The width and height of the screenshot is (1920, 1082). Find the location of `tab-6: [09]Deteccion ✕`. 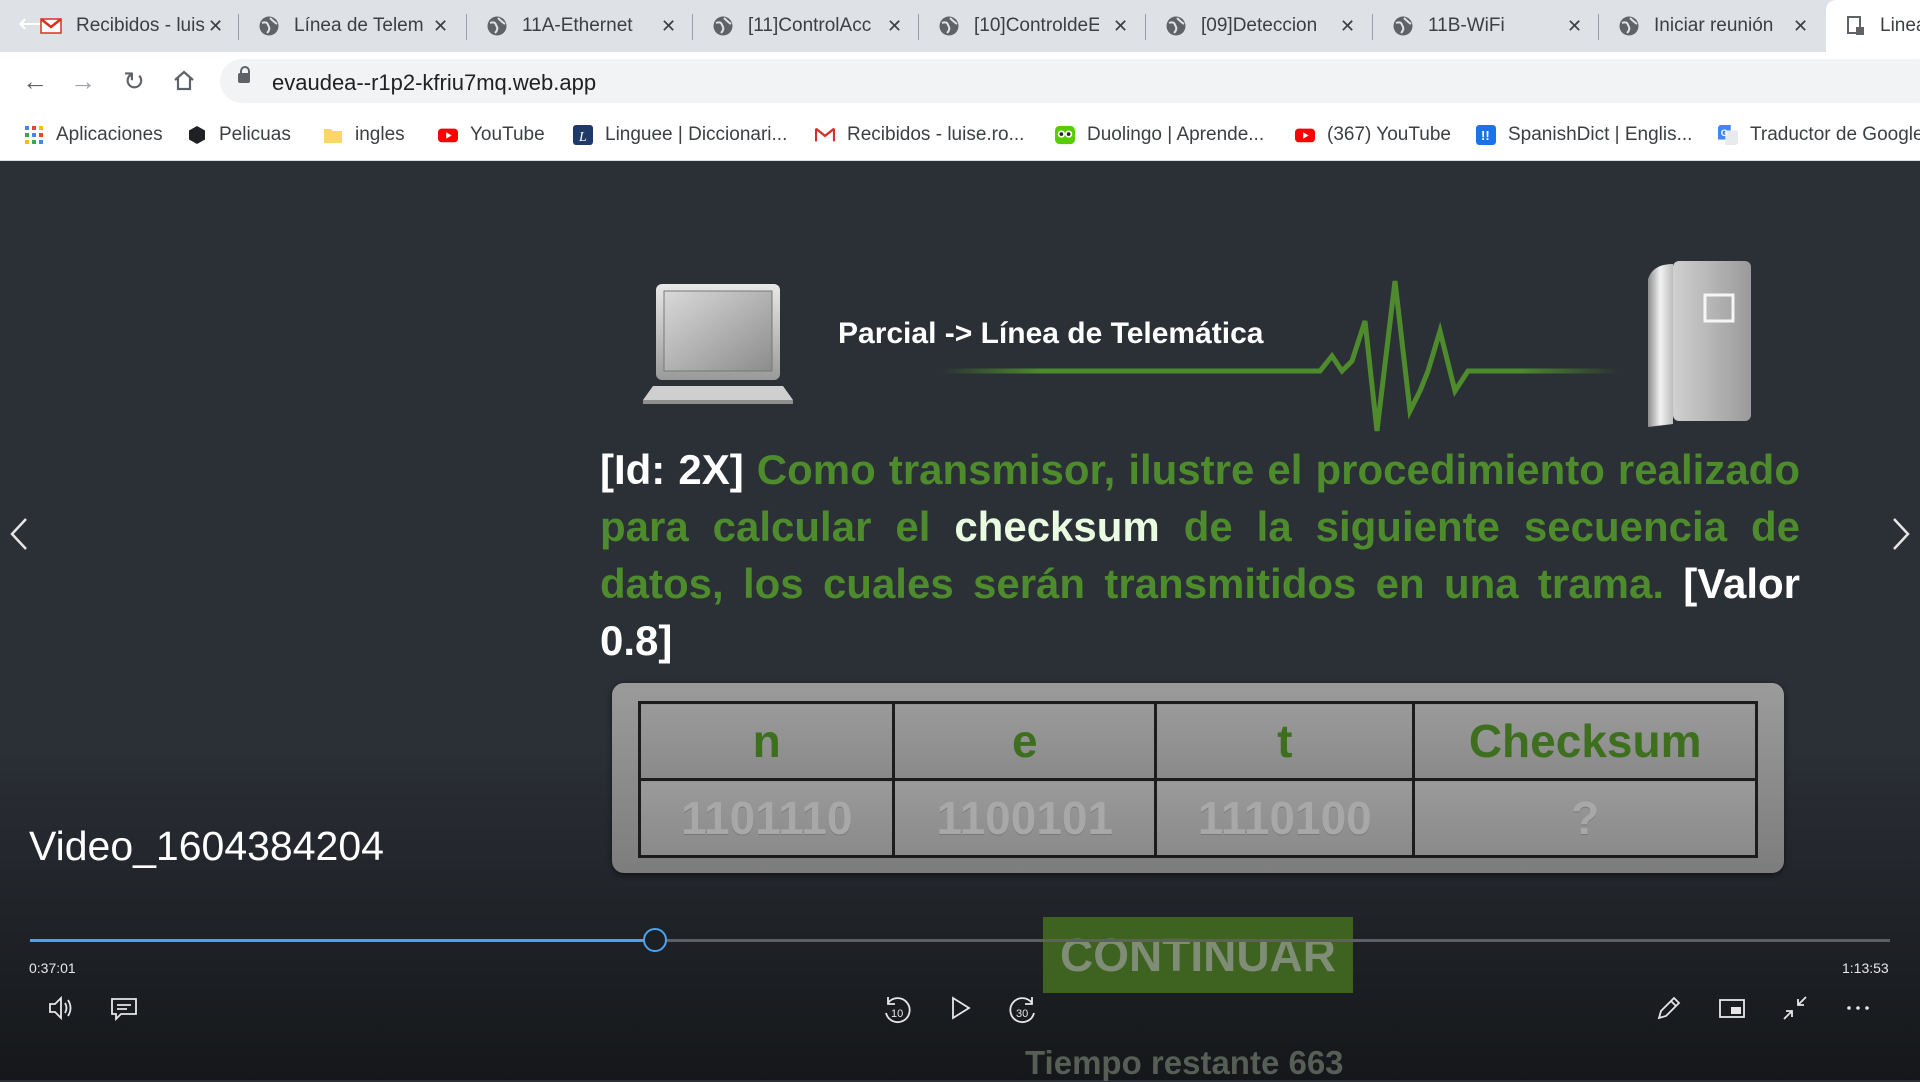

tab-6: [09]Deteccion ✕ is located at coordinates (1260, 26).